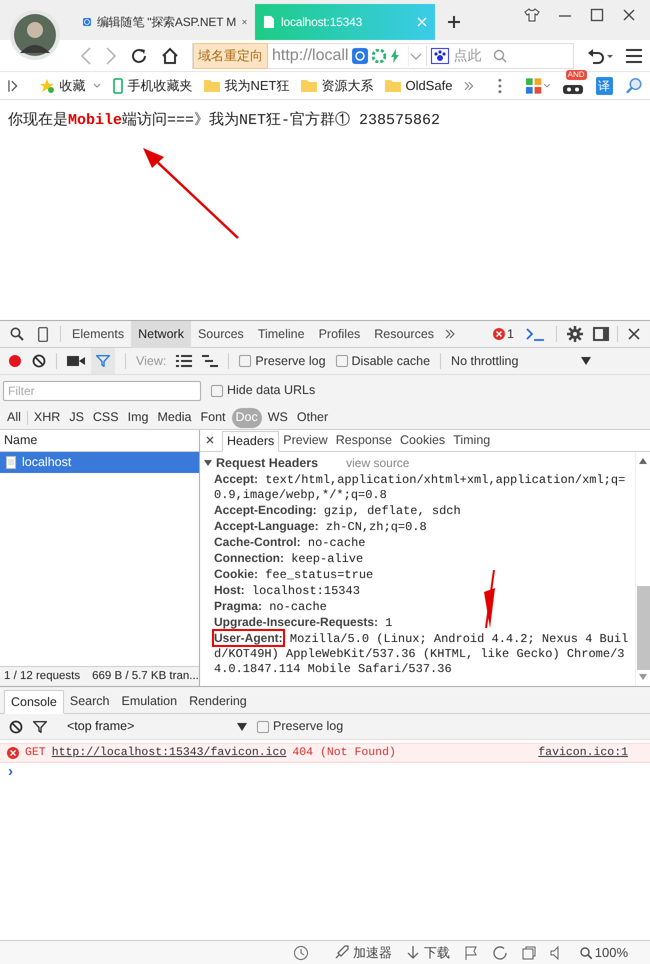 Image resolution: width=650 pixels, height=964 pixels. What do you see at coordinates (337, 86) in the screenshot?
I see `bookmark-item: 资源大系` at bounding box center [337, 86].